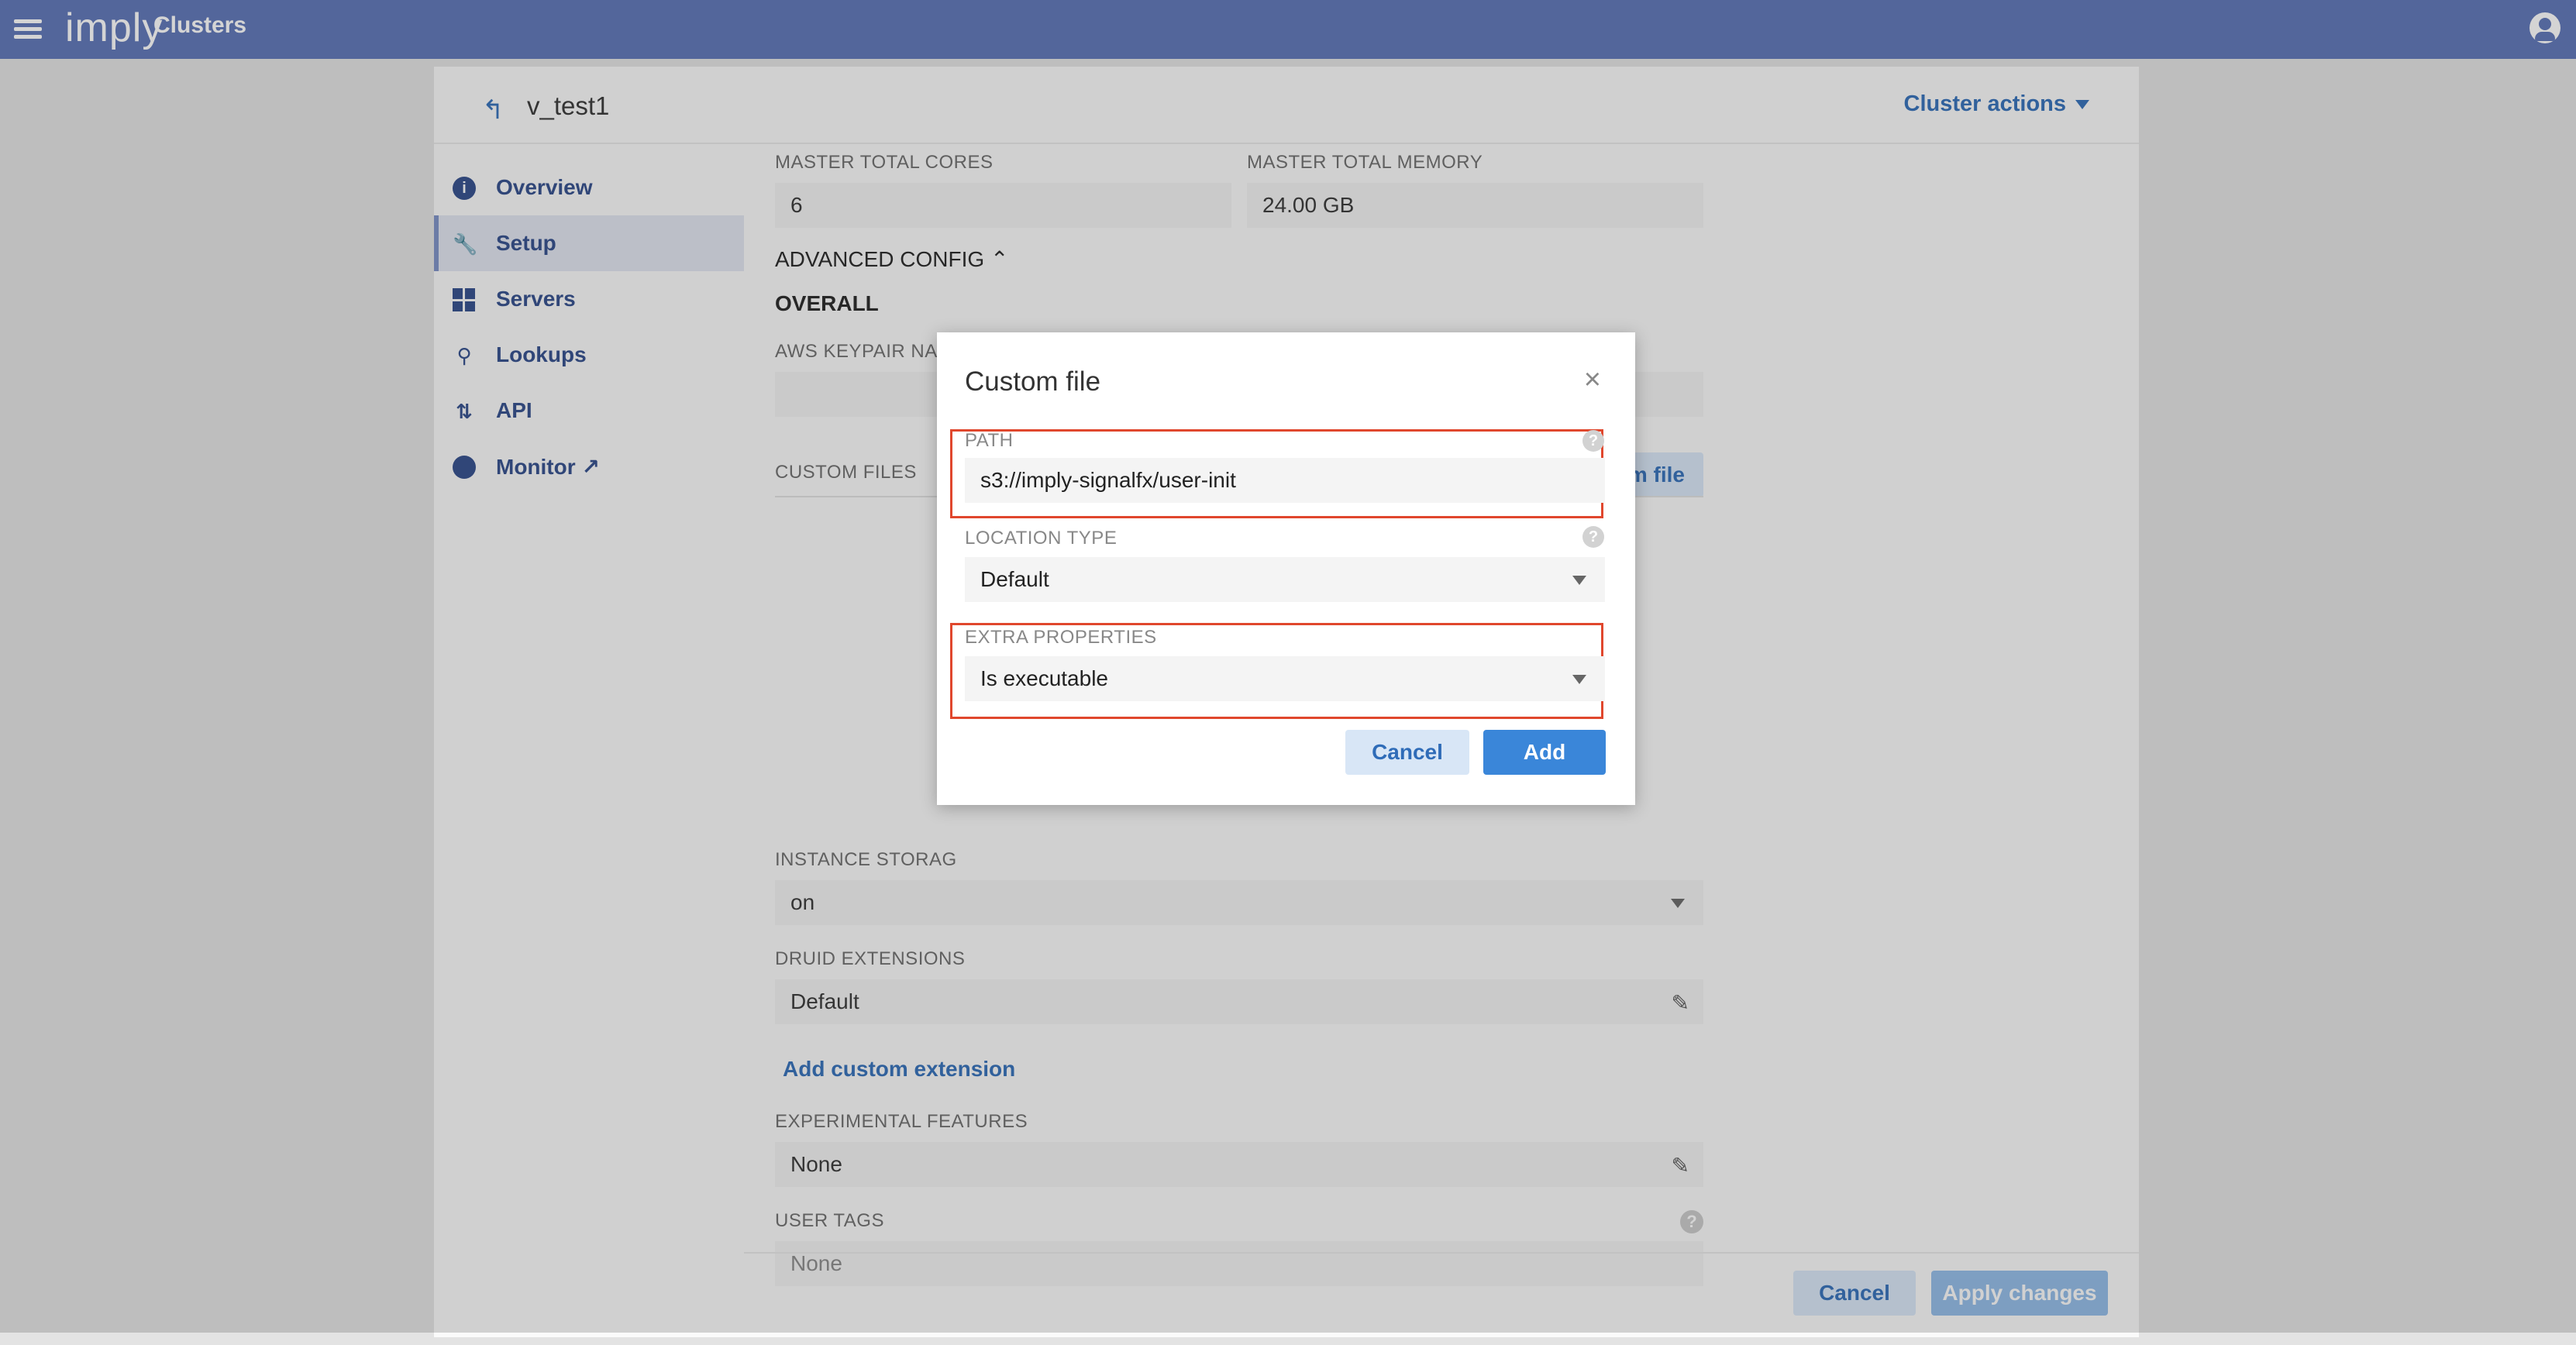 The width and height of the screenshot is (2576, 1345). Describe the element at coordinates (1041, 538) in the screenshot. I see `location-type-label: LOCATION TYPE` at that location.